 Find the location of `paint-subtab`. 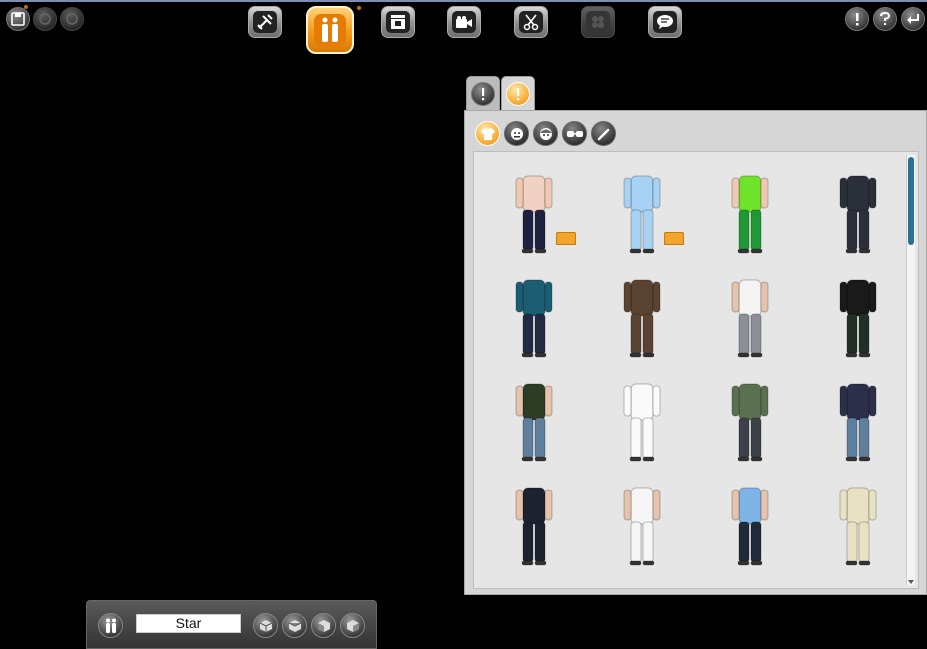

paint-subtab is located at coordinates (603, 133).